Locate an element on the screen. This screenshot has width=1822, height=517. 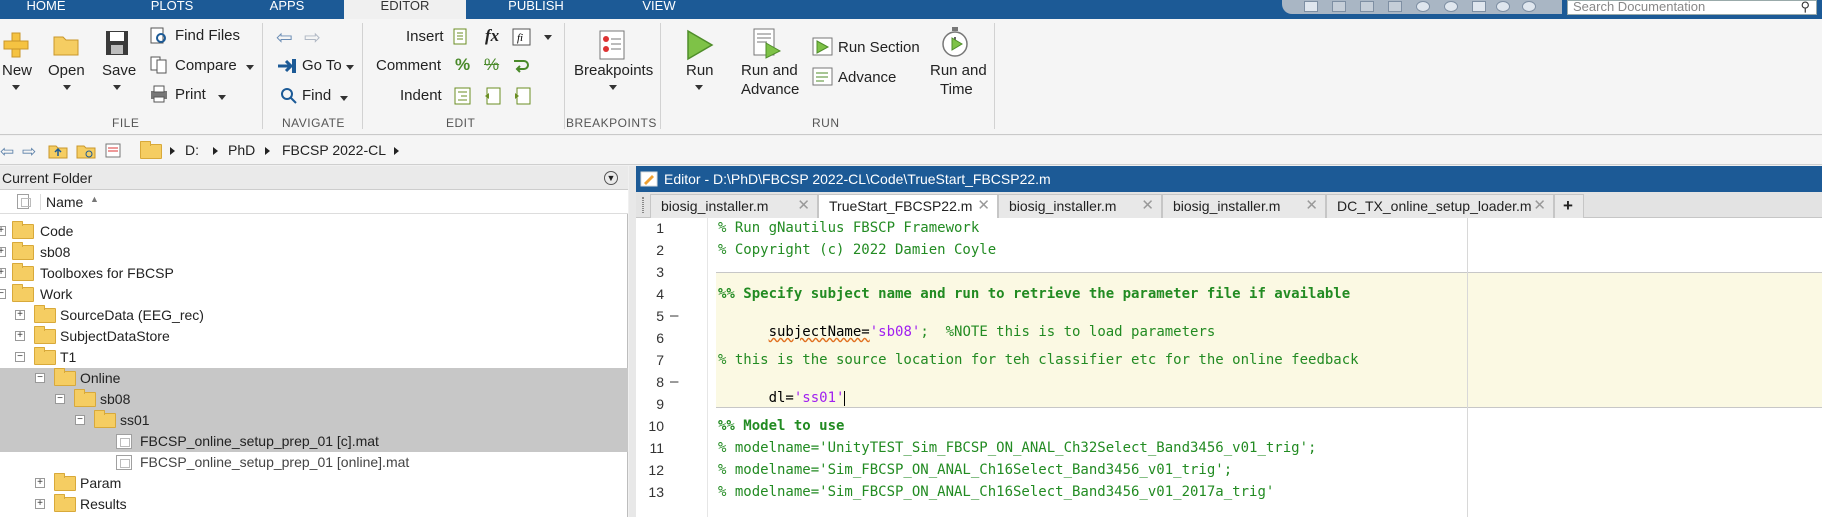
tab-view: VIEW is located at coordinates (659, 9).